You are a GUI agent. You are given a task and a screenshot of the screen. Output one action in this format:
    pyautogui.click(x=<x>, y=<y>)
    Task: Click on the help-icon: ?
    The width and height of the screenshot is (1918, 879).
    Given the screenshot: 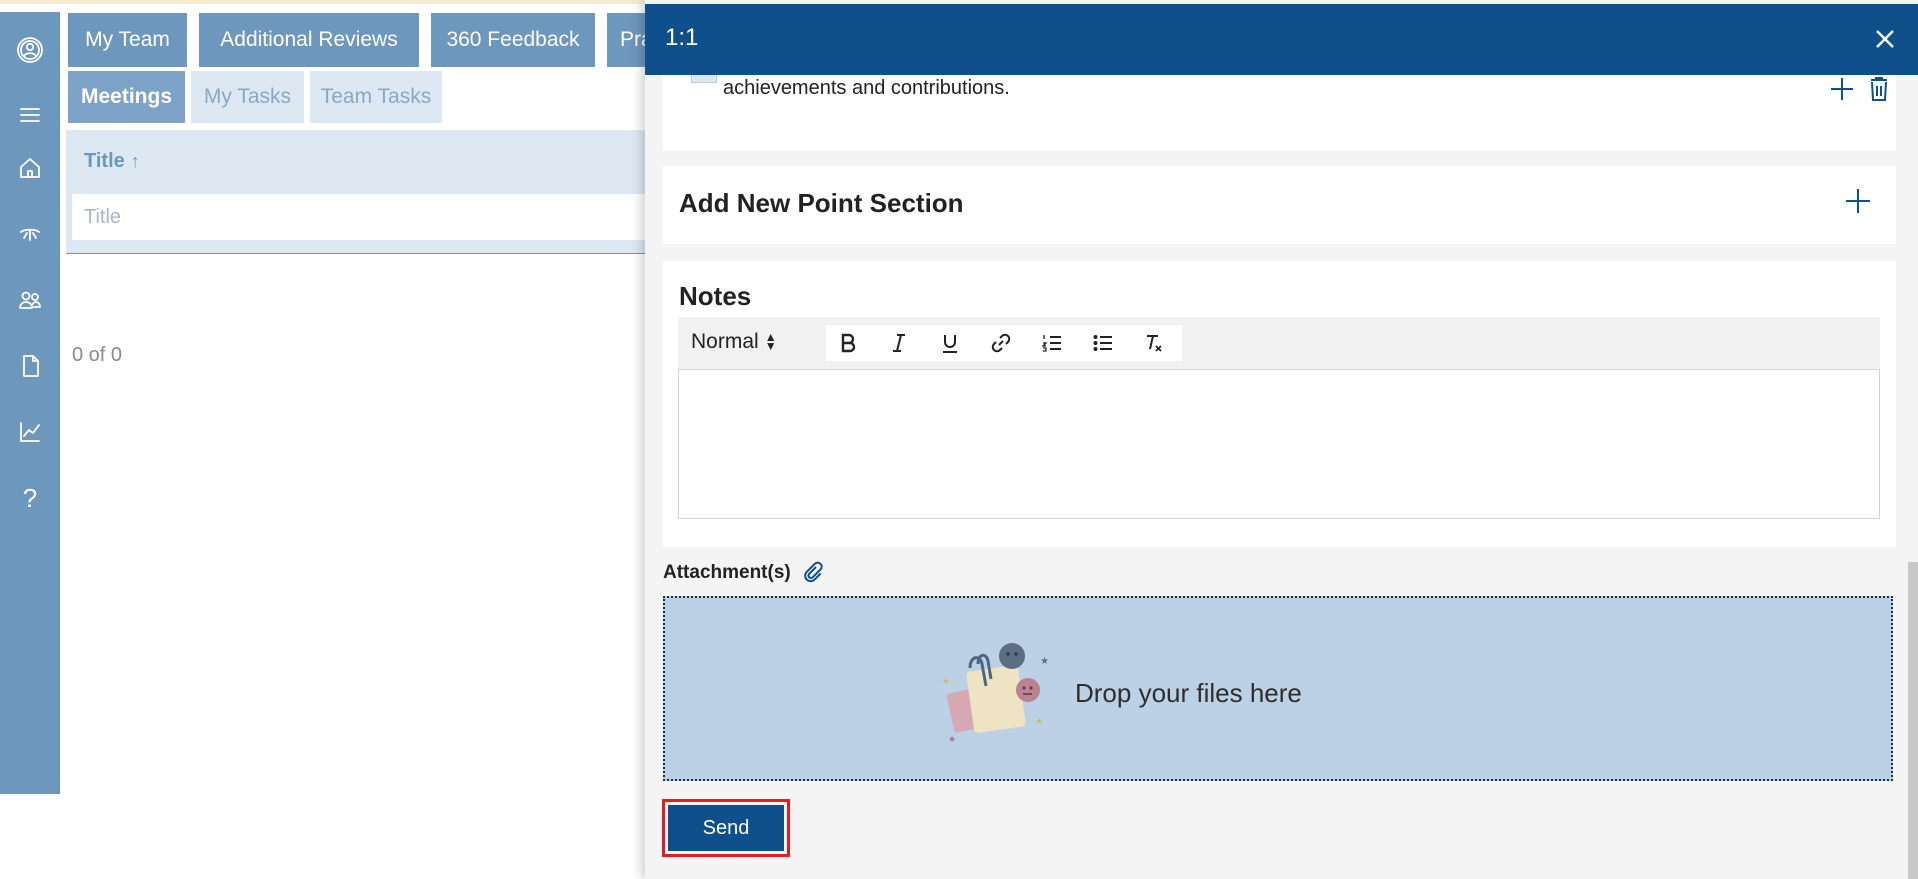 What is the action you would take?
    pyautogui.click(x=30, y=498)
    